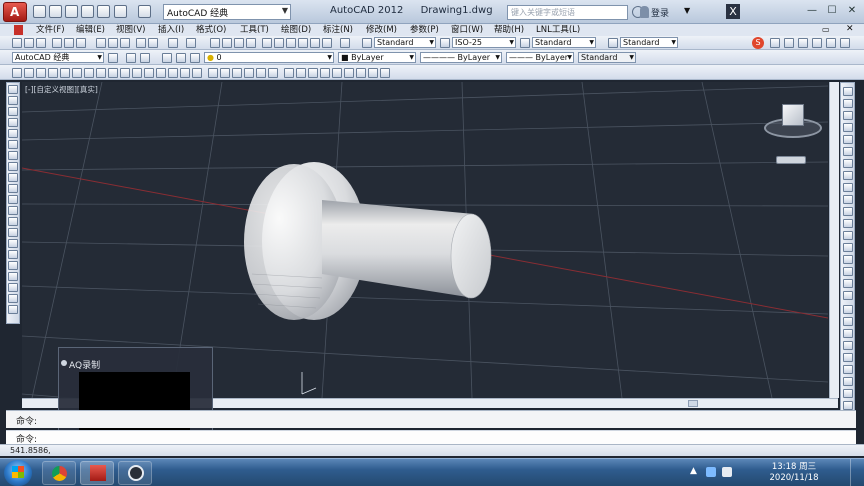  I want to click on modeling-tool-1-icon, so click(17, 73).